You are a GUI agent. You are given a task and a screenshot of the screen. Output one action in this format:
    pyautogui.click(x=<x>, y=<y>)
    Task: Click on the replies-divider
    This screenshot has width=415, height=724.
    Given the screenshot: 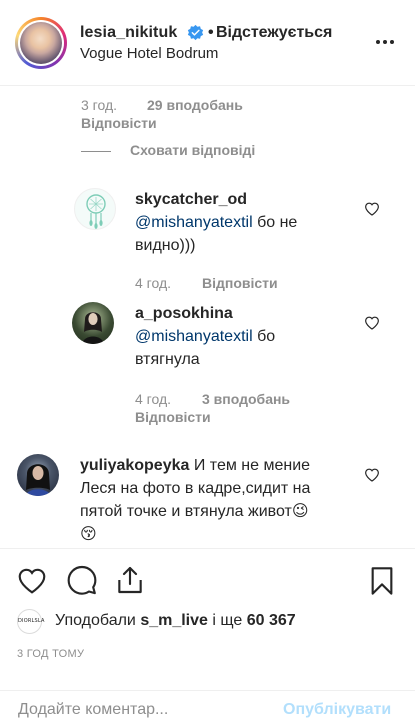 What is the action you would take?
    pyautogui.click(x=96, y=151)
    